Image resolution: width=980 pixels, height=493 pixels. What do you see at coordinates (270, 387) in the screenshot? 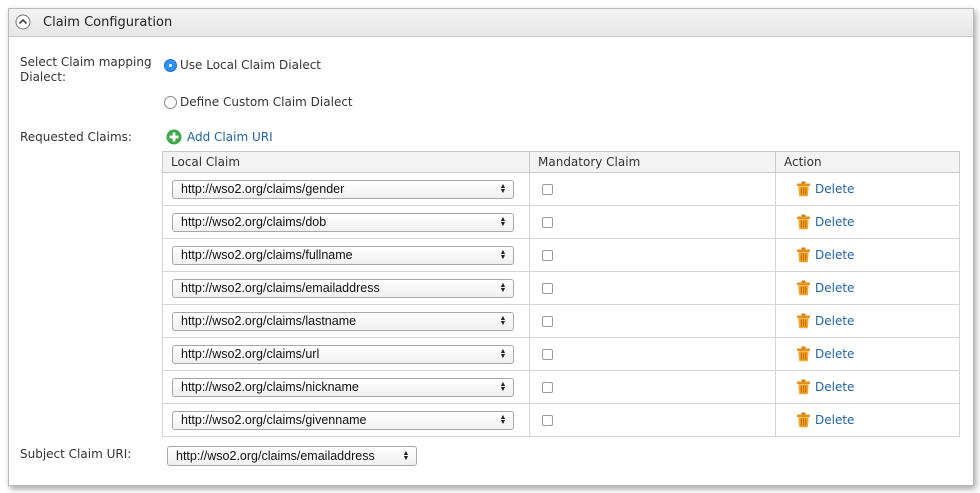
I see `local-claim-value: http://wso2.org/claims/nickname` at bounding box center [270, 387].